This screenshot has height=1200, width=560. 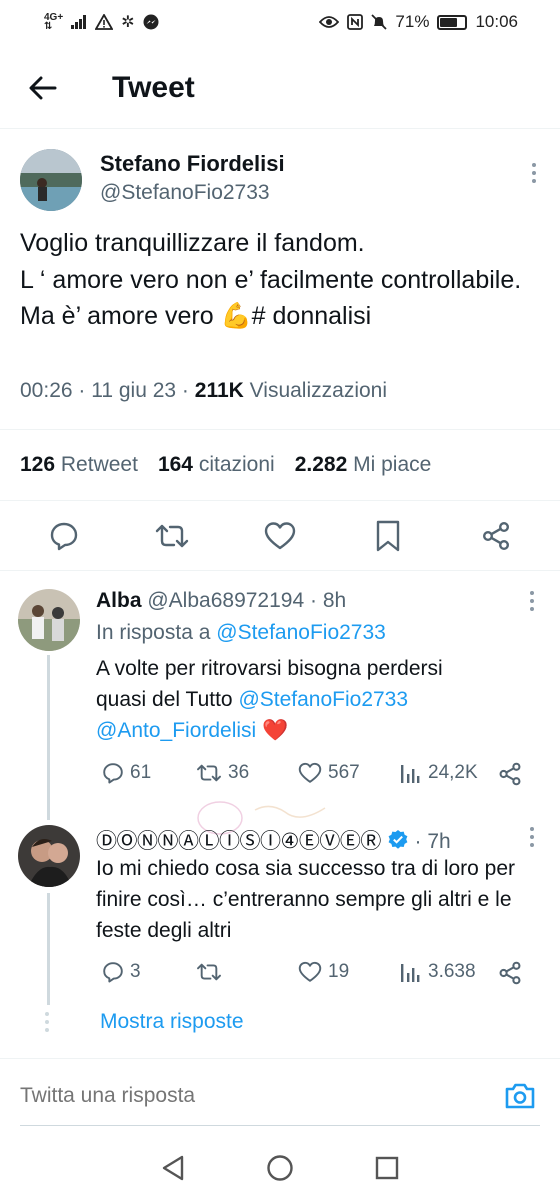 What do you see at coordinates (134, 390) in the screenshot?
I see `tweet-date: 11 giu 23` at bounding box center [134, 390].